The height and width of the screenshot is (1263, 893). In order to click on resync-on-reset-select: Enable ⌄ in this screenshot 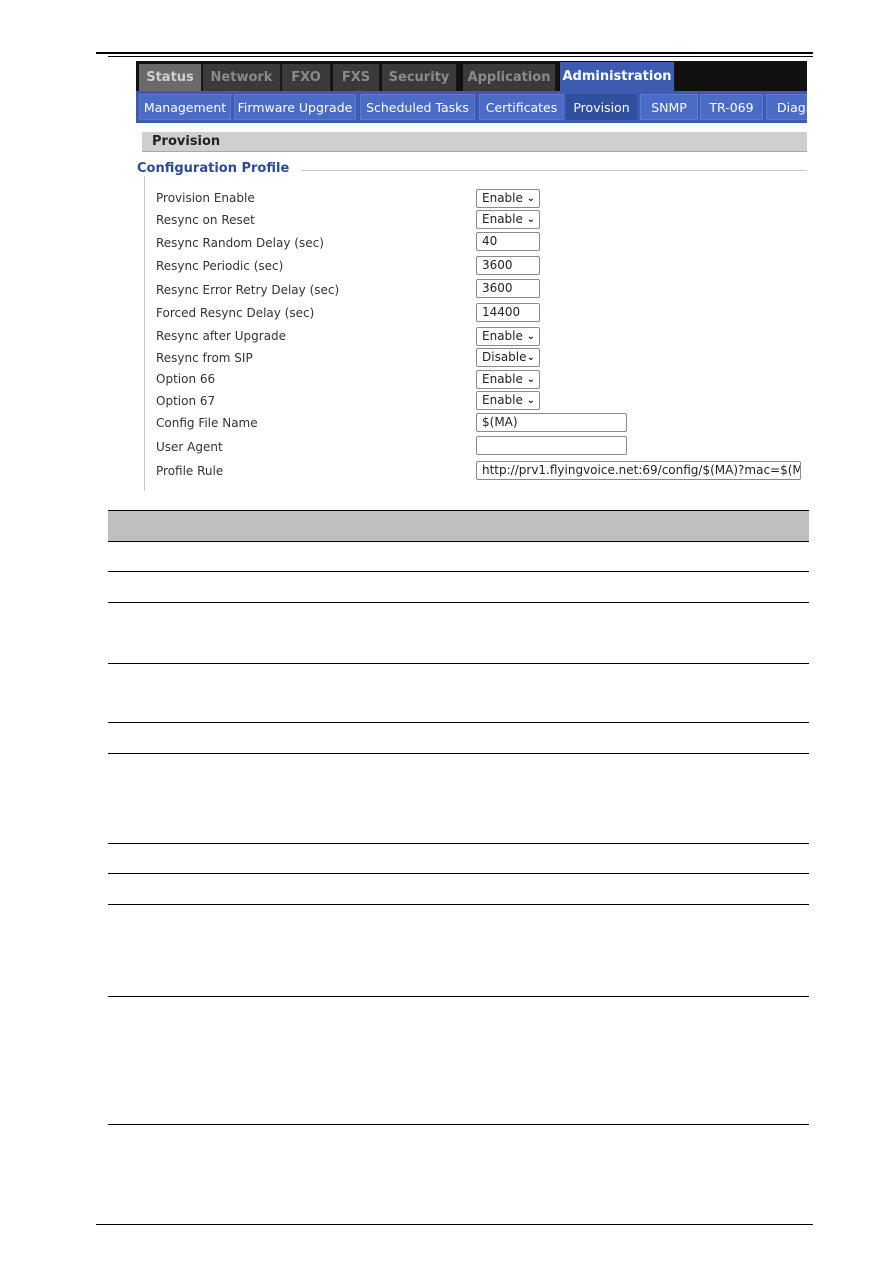, I will do `click(508, 219)`.